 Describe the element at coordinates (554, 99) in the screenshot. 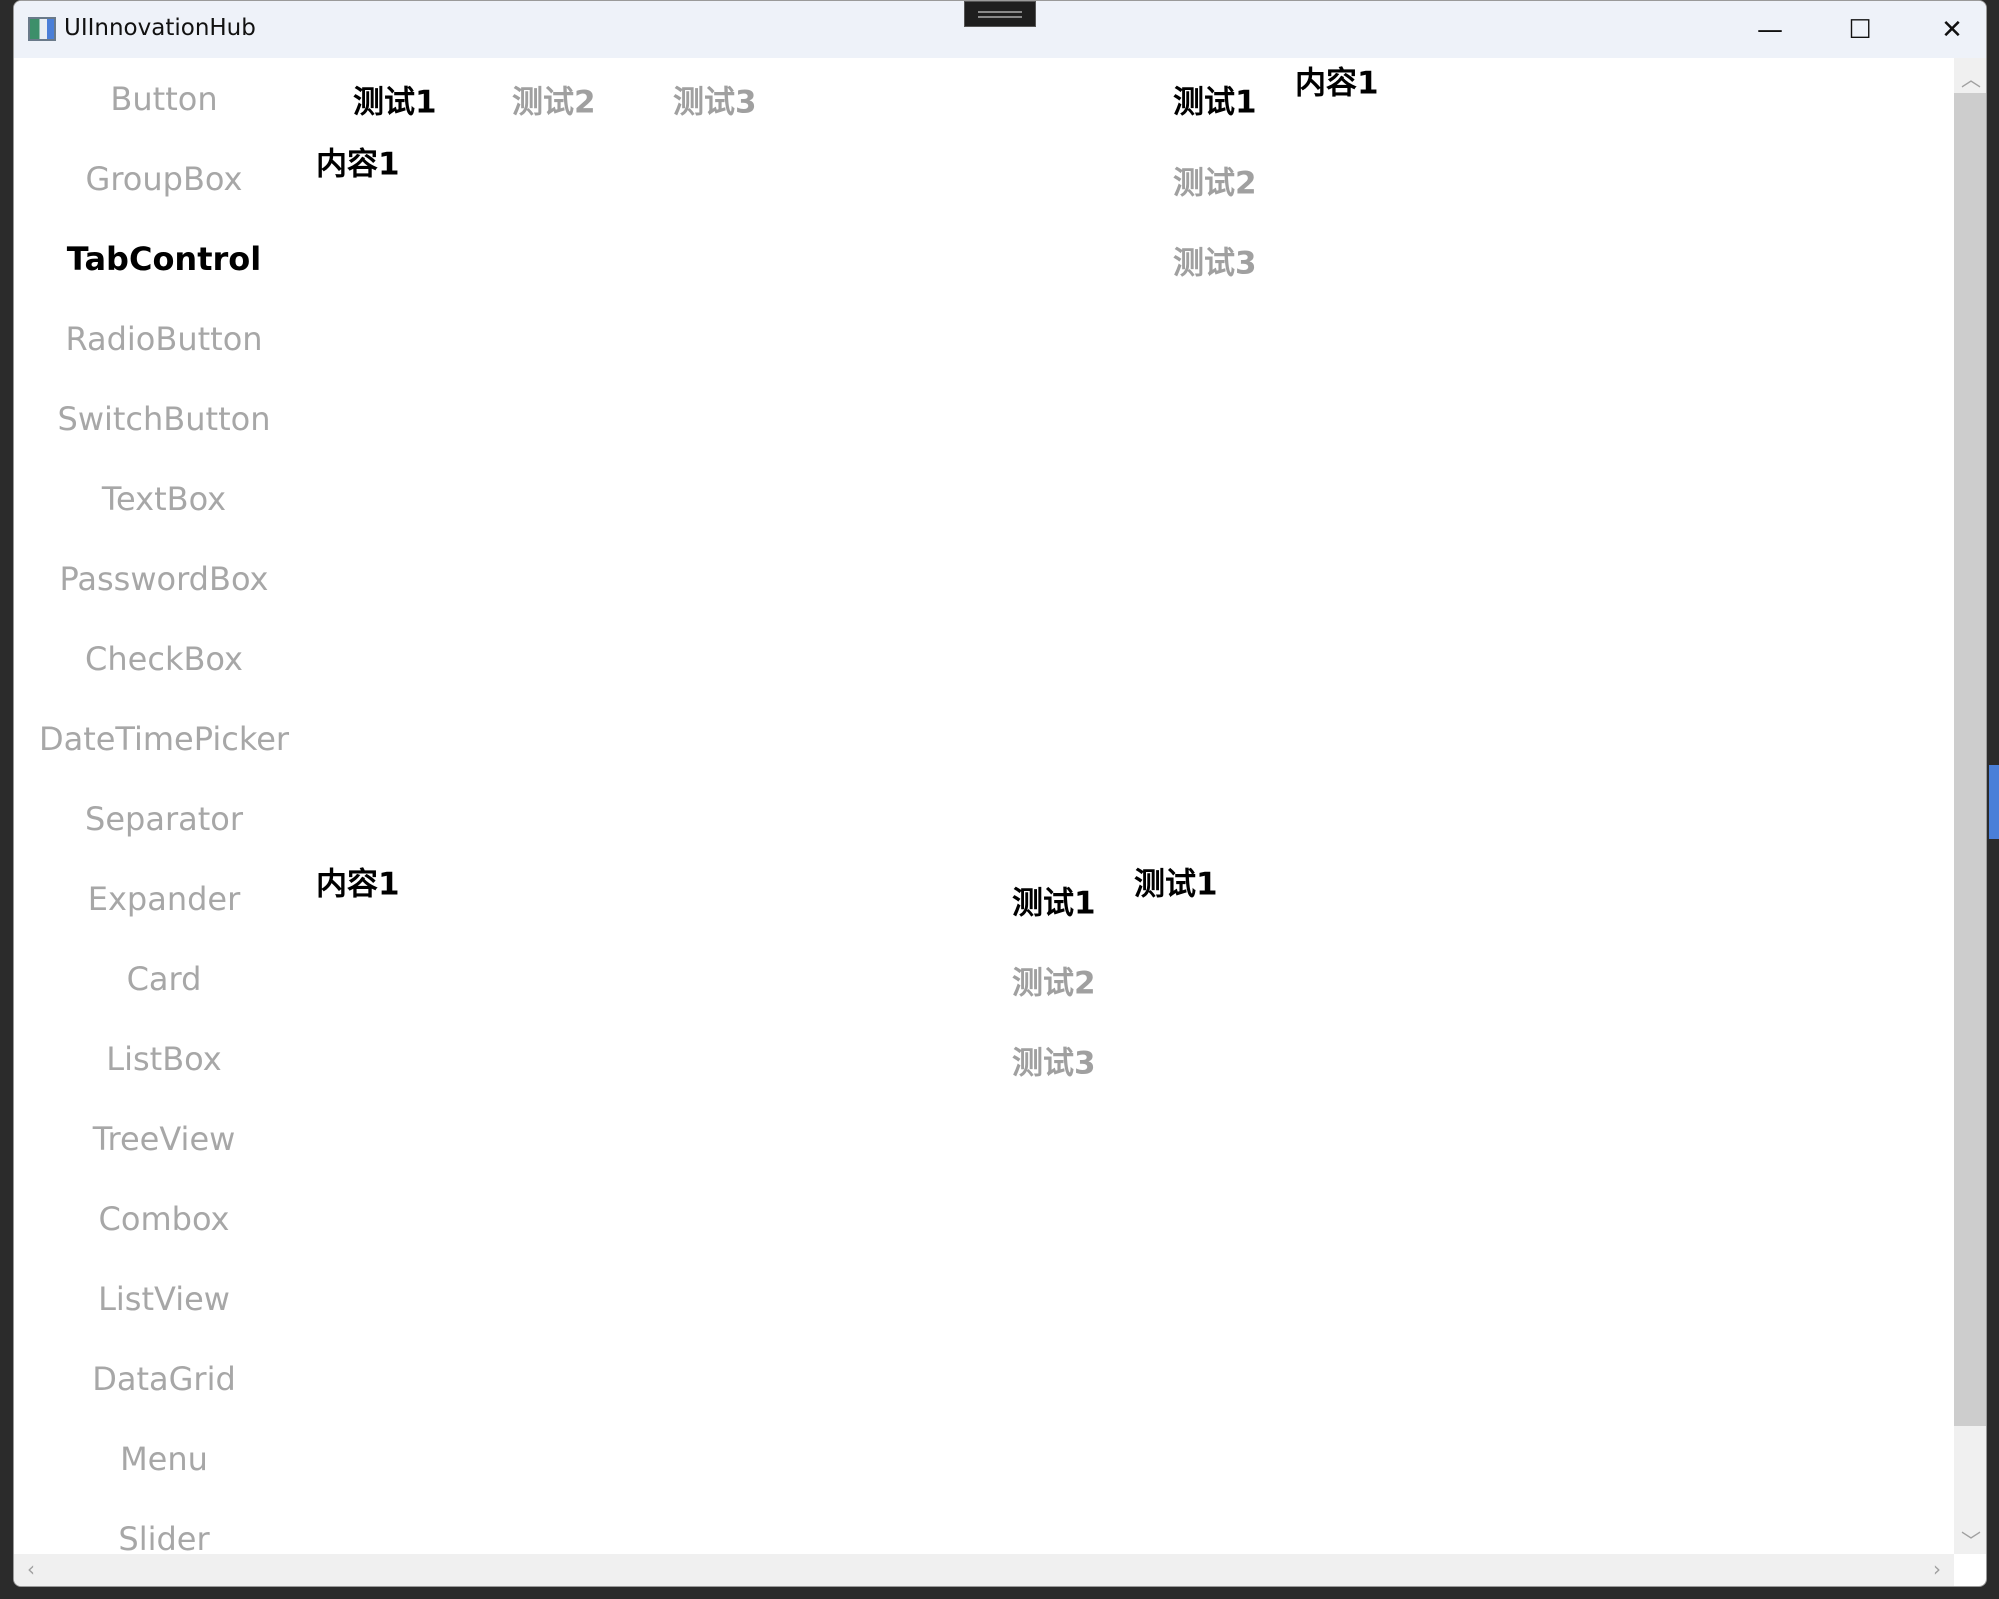

I see `tab-top-2: 测试2` at that location.